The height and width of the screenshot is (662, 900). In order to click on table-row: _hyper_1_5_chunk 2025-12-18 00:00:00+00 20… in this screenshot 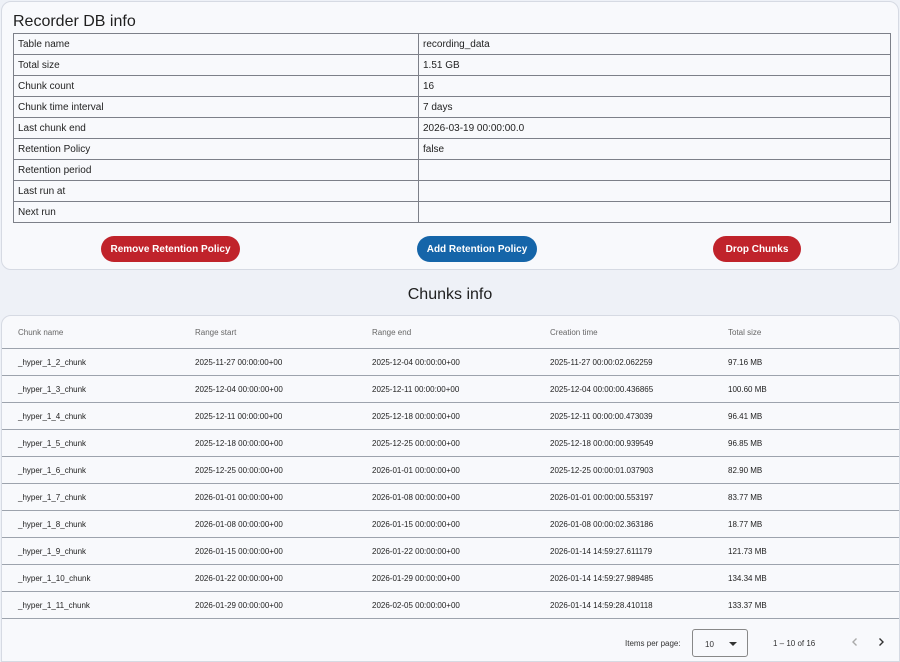, I will do `click(450, 443)`.